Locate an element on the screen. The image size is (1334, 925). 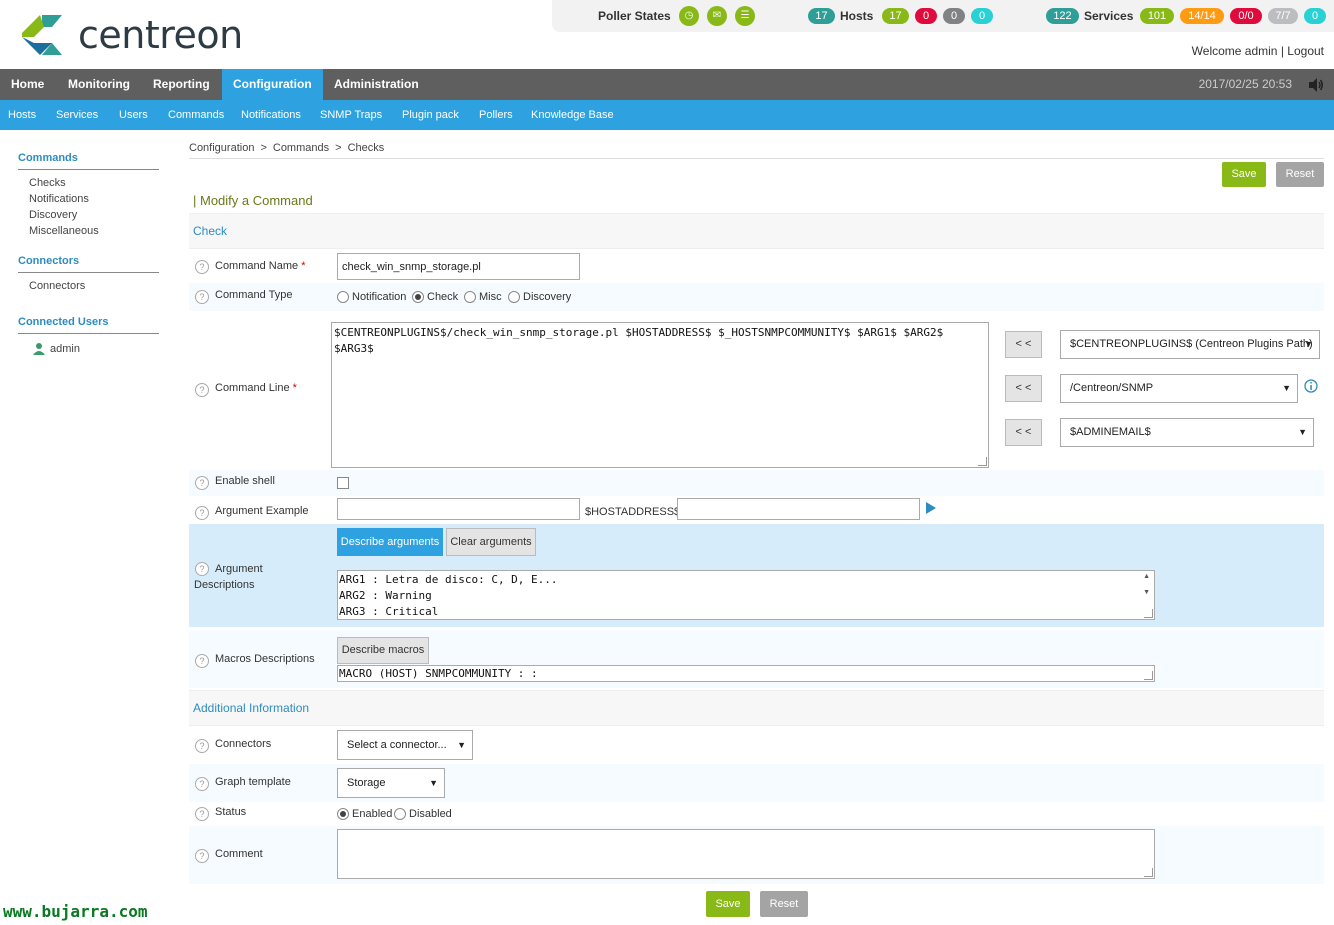
breadcrumb-configuration: Configuration is located at coordinates (221, 148).